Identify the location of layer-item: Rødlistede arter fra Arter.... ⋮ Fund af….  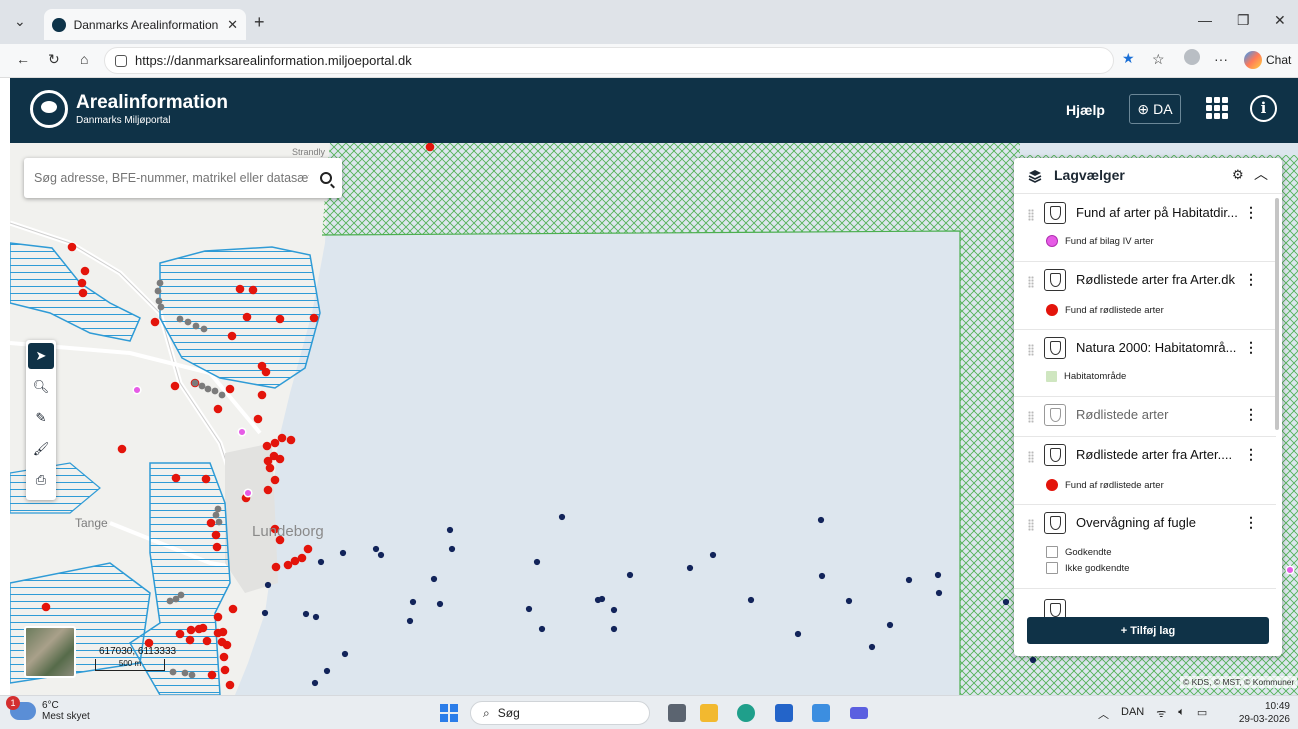
(1145, 471).